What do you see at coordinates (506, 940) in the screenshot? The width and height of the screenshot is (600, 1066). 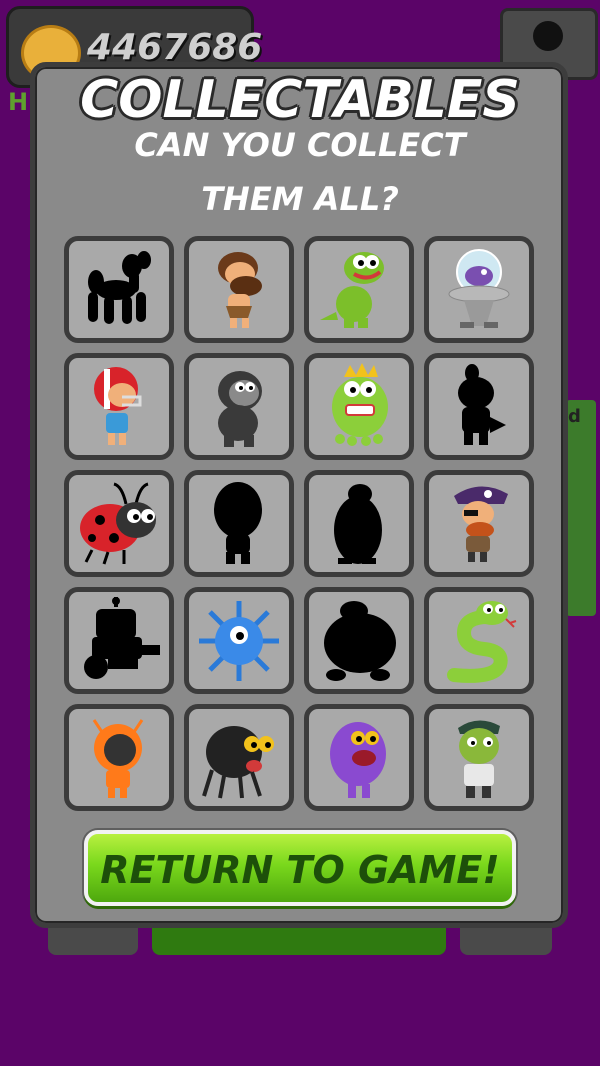 I see `bottom-right-button` at bounding box center [506, 940].